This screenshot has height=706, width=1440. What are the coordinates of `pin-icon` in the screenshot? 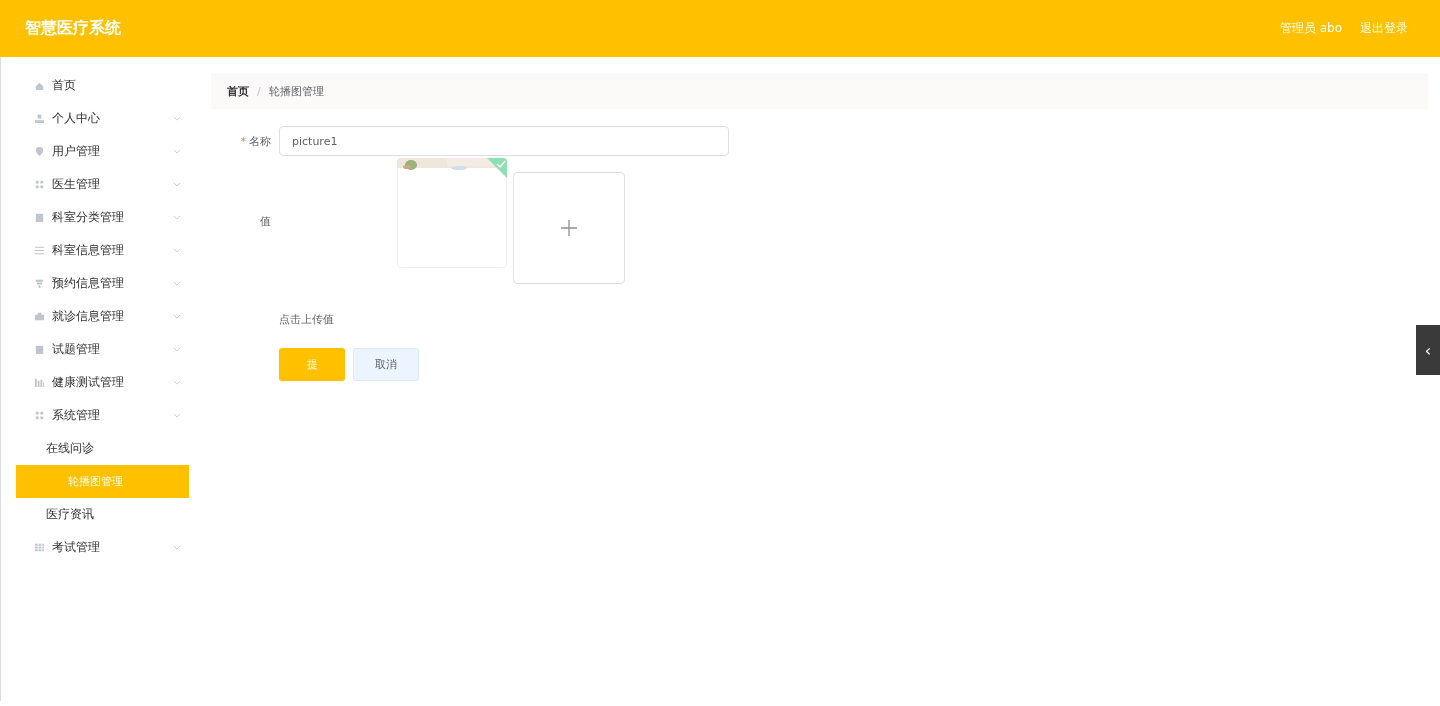 It's located at (39, 151).